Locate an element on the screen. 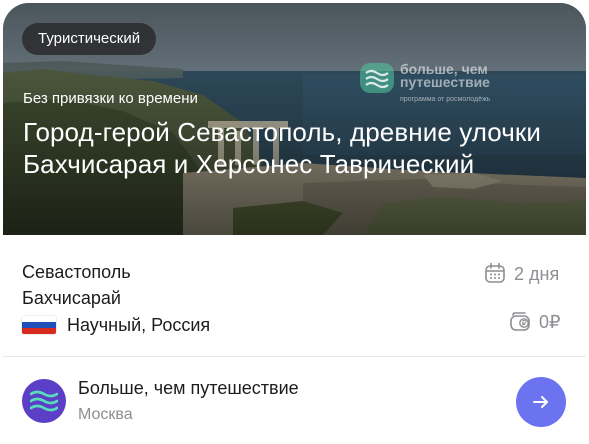 The height and width of the screenshot is (444, 589). calendar-icon is located at coordinates (495, 272).